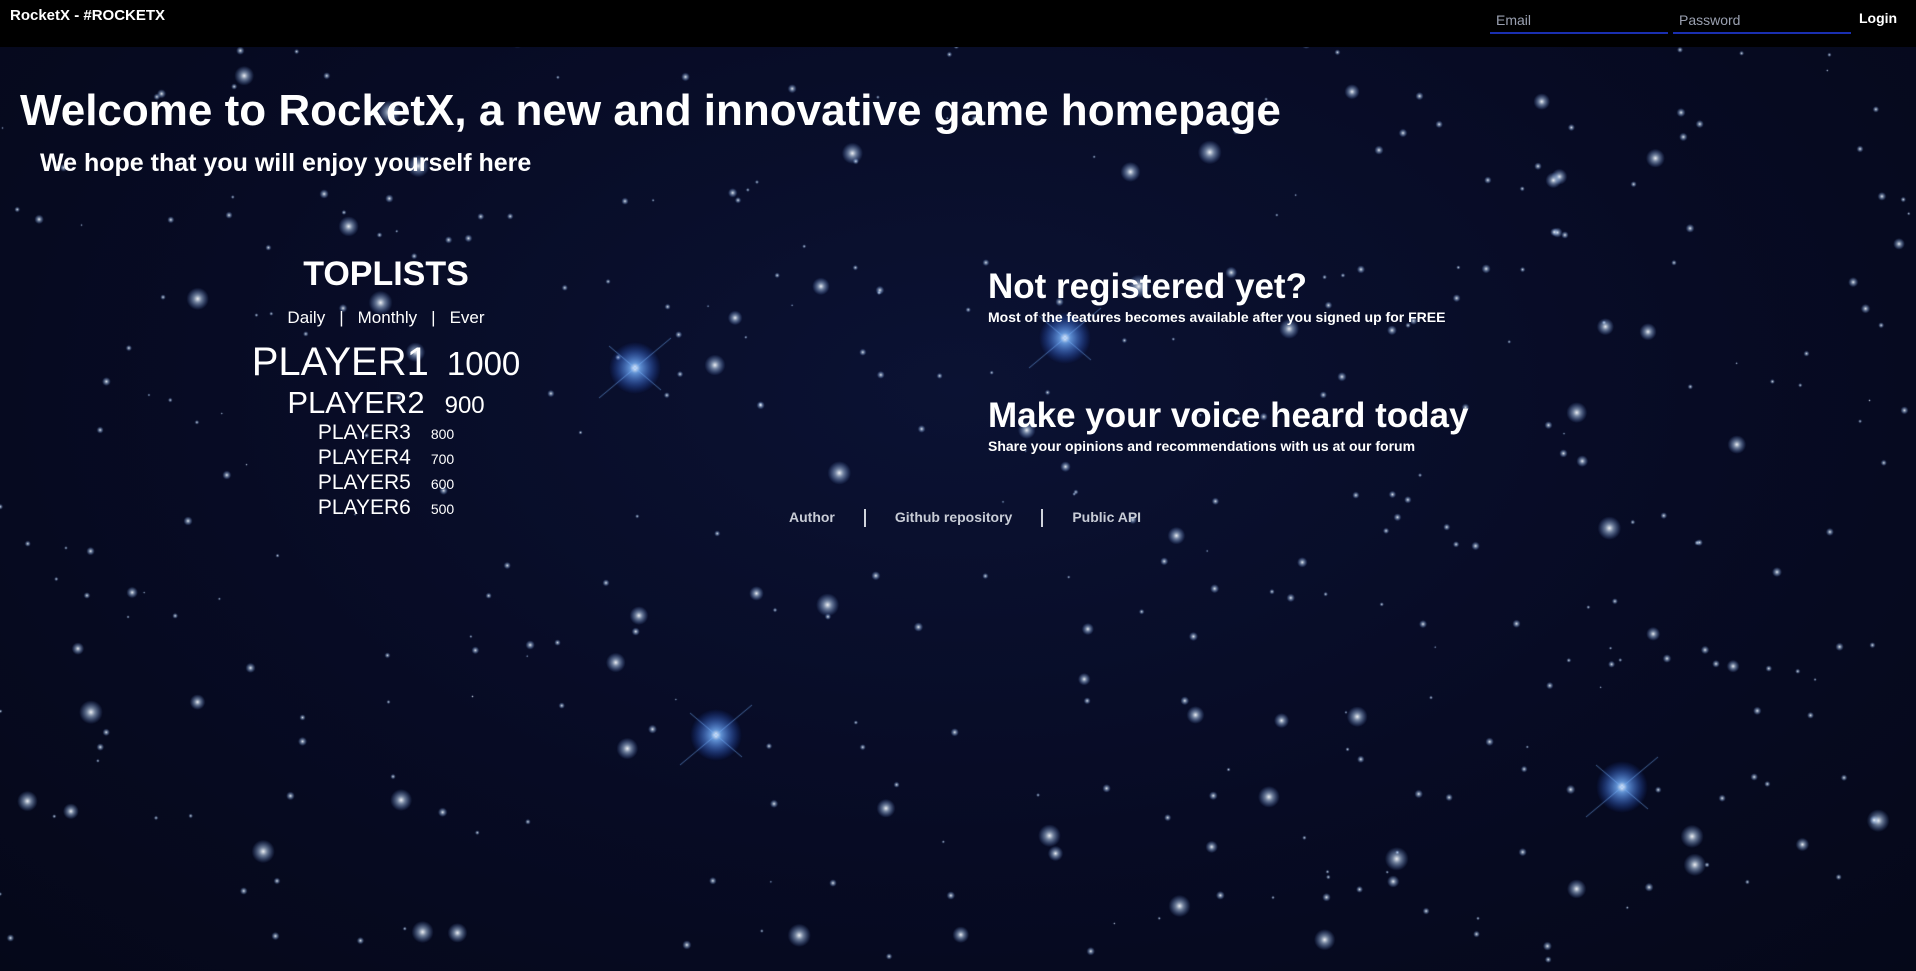 This screenshot has height=971, width=1916. I want to click on toplist-tabs: Daily | Monthly | Ever, so click(386, 318).